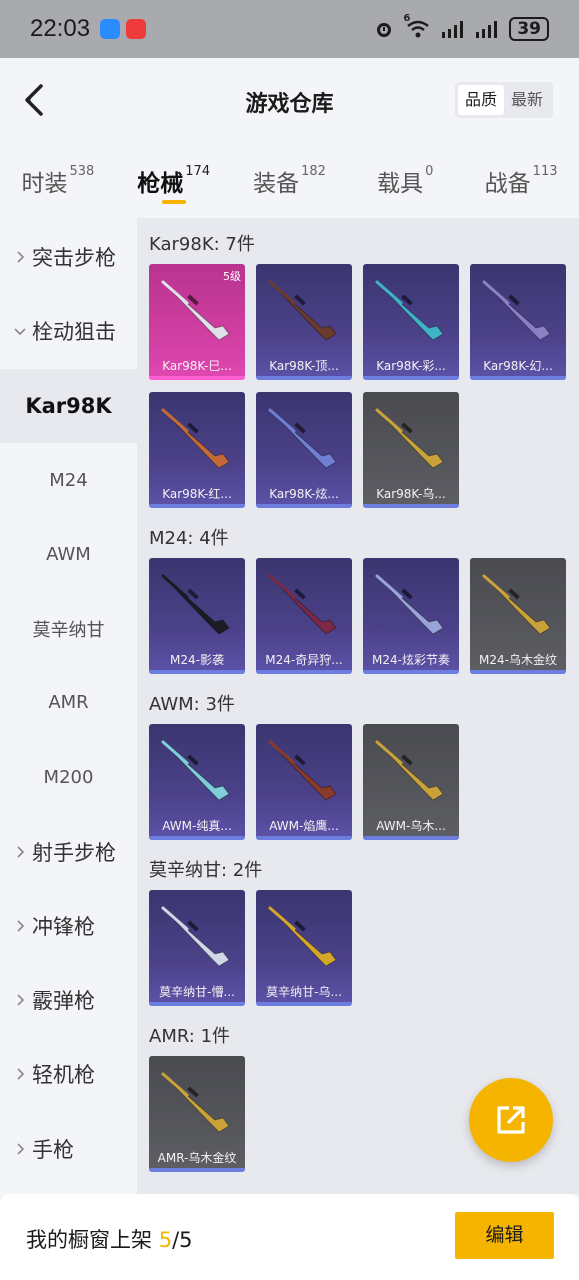 This screenshot has width=579, height=1280. I want to click on sidebar-item-label: 轻机枪, so click(63, 1075).